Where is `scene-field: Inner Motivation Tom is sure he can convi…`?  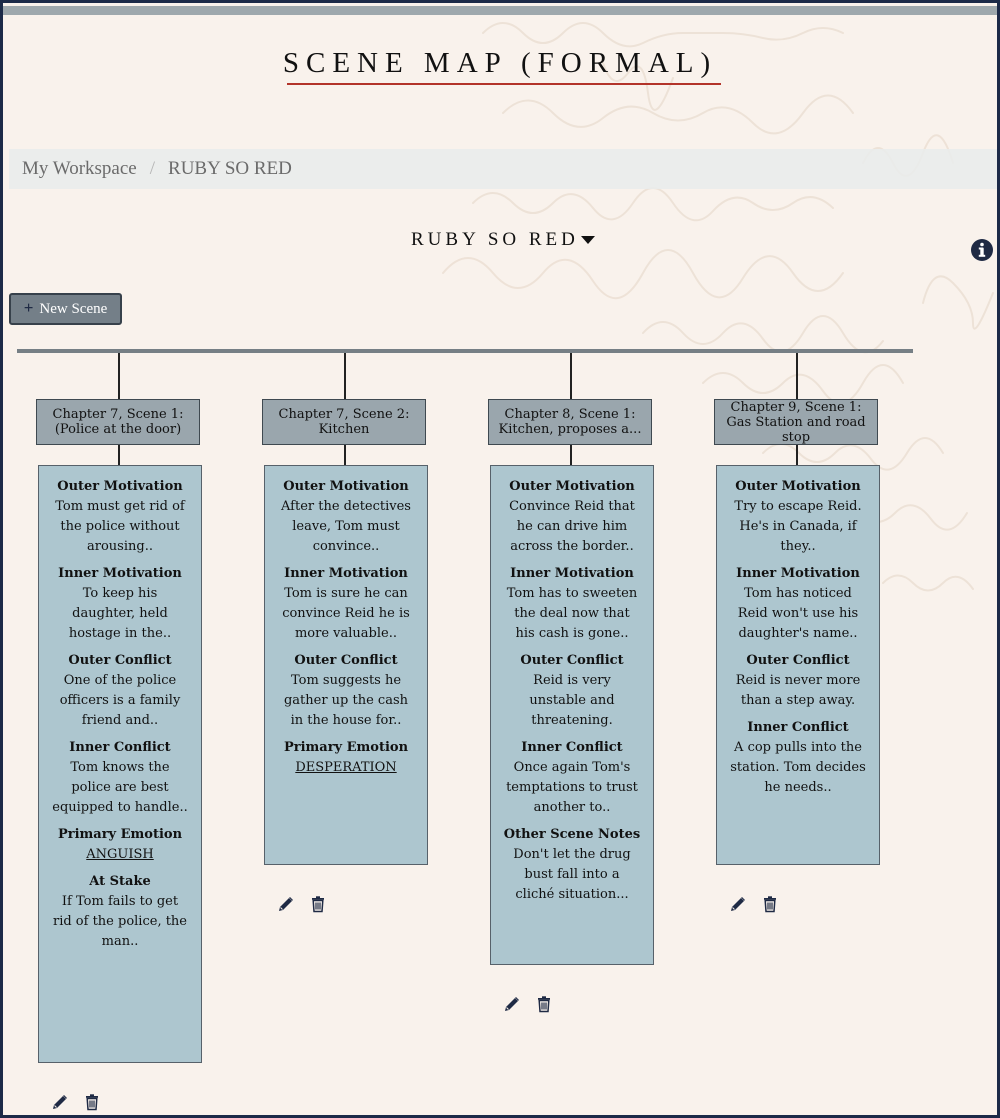 scene-field: Inner Motivation Tom is sure he can convi… is located at coordinates (346, 604).